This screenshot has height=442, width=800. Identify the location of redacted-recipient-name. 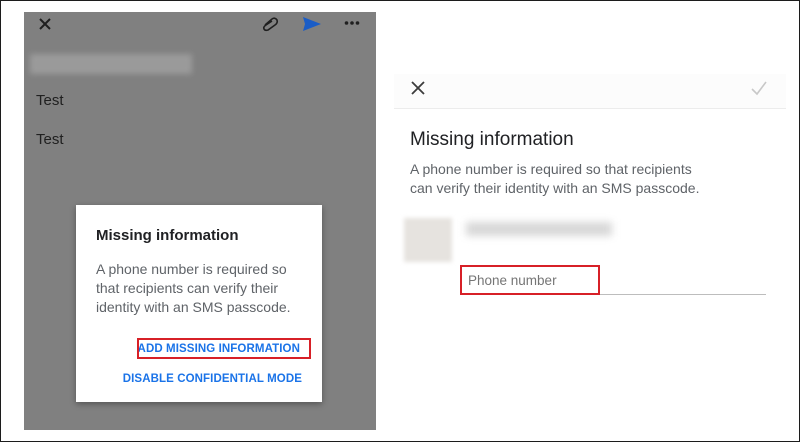
(539, 229).